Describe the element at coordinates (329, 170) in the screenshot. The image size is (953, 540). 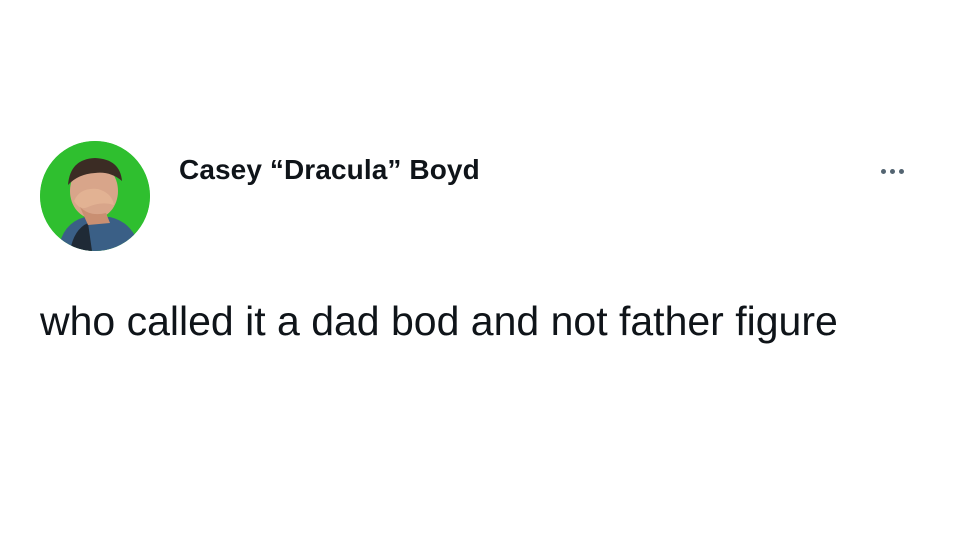
I see `author-display-name: Casey “Dracula” Boyd` at that location.